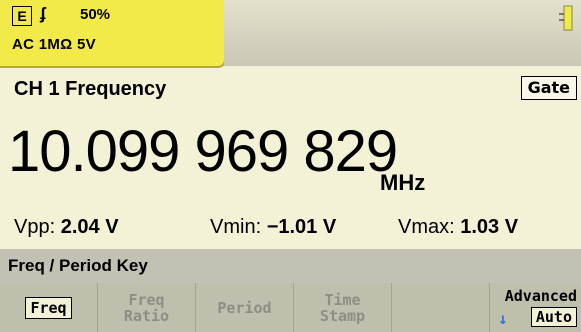 This screenshot has width=581, height=332. What do you see at coordinates (290, 266) in the screenshot?
I see `menu-title-bar: Freq / Period Key` at bounding box center [290, 266].